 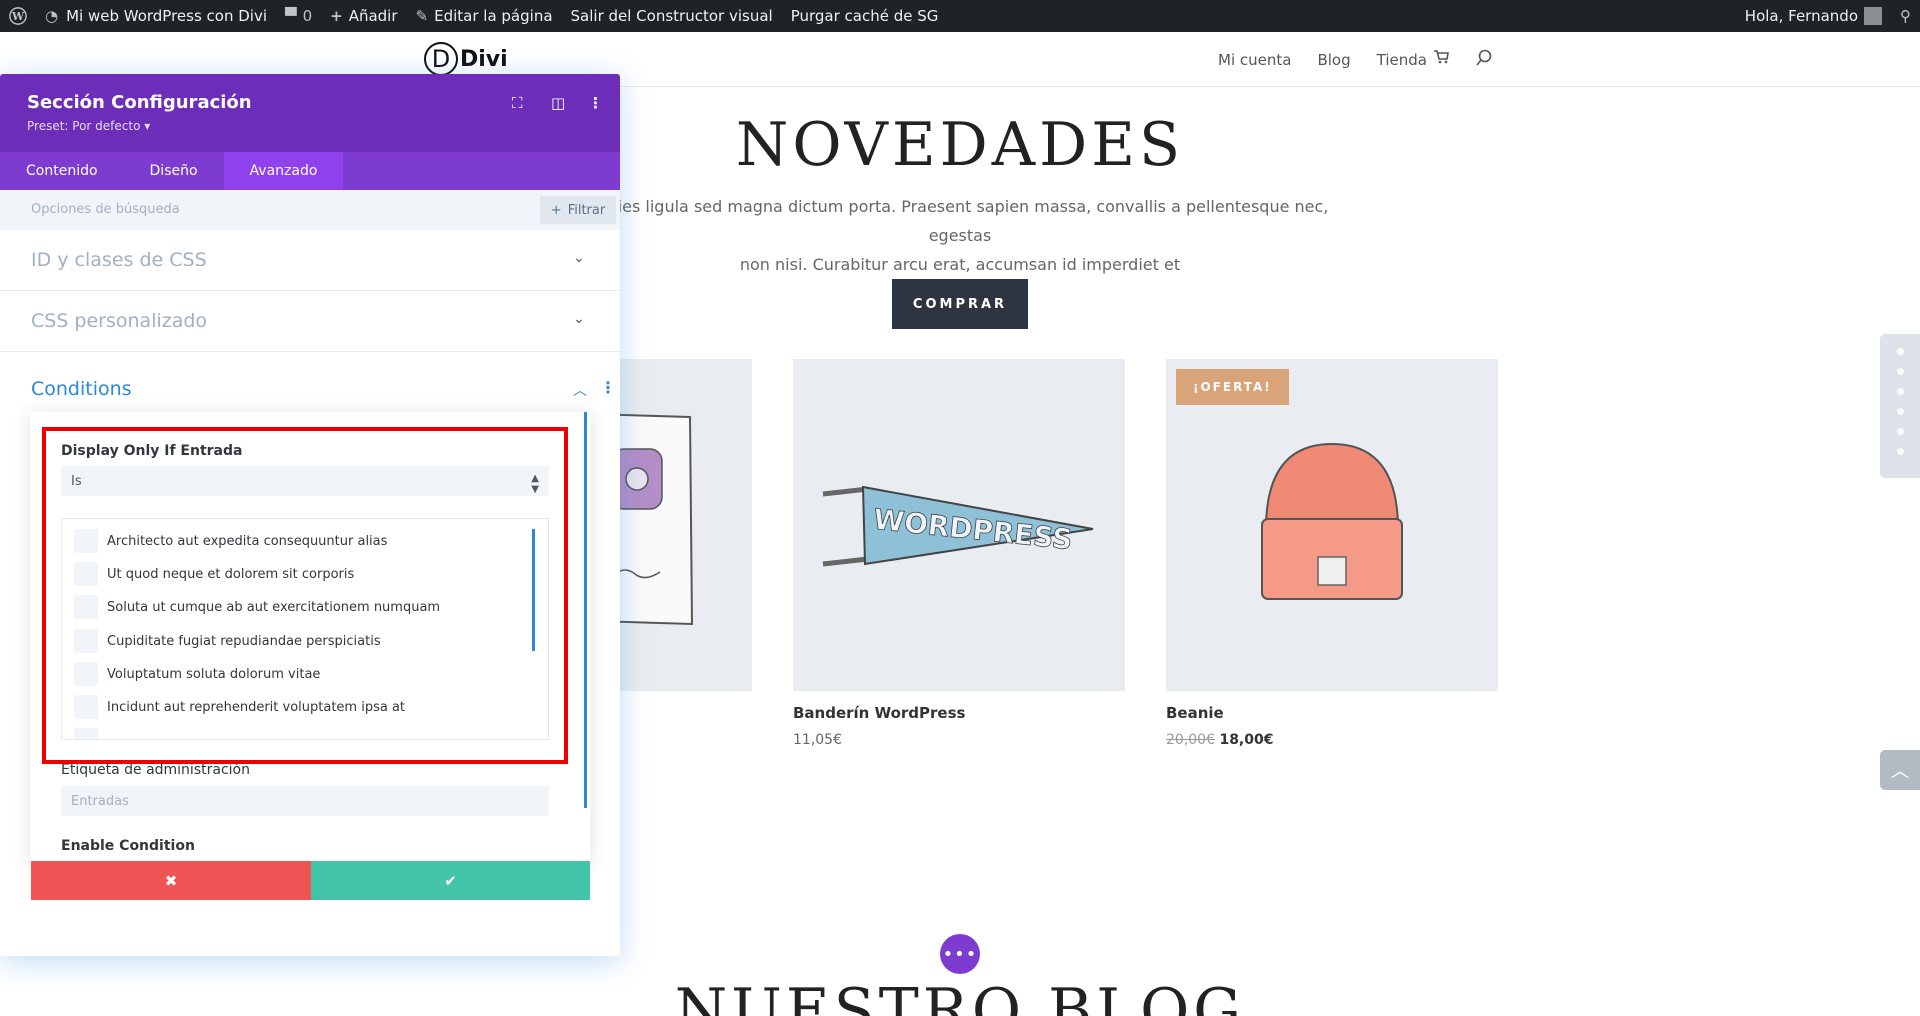 I want to click on product-image: WORDPRESS, so click(x=959, y=525).